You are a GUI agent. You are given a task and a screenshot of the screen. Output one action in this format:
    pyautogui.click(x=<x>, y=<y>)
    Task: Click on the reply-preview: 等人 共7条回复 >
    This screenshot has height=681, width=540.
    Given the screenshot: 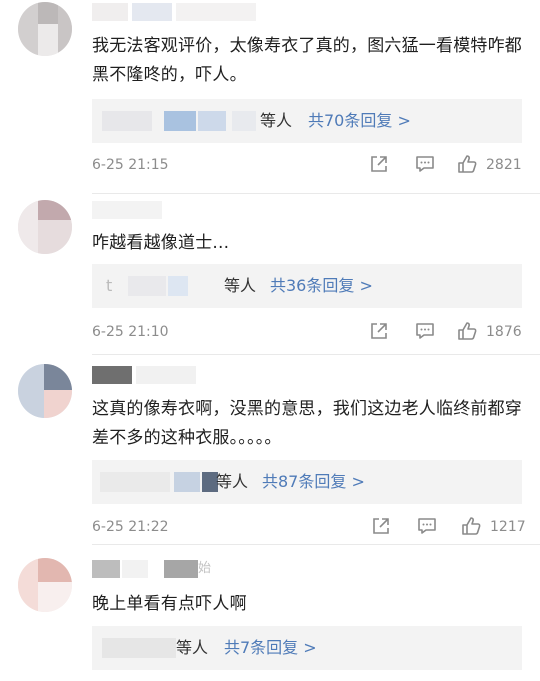 What is the action you would take?
    pyautogui.click(x=307, y=648)
    